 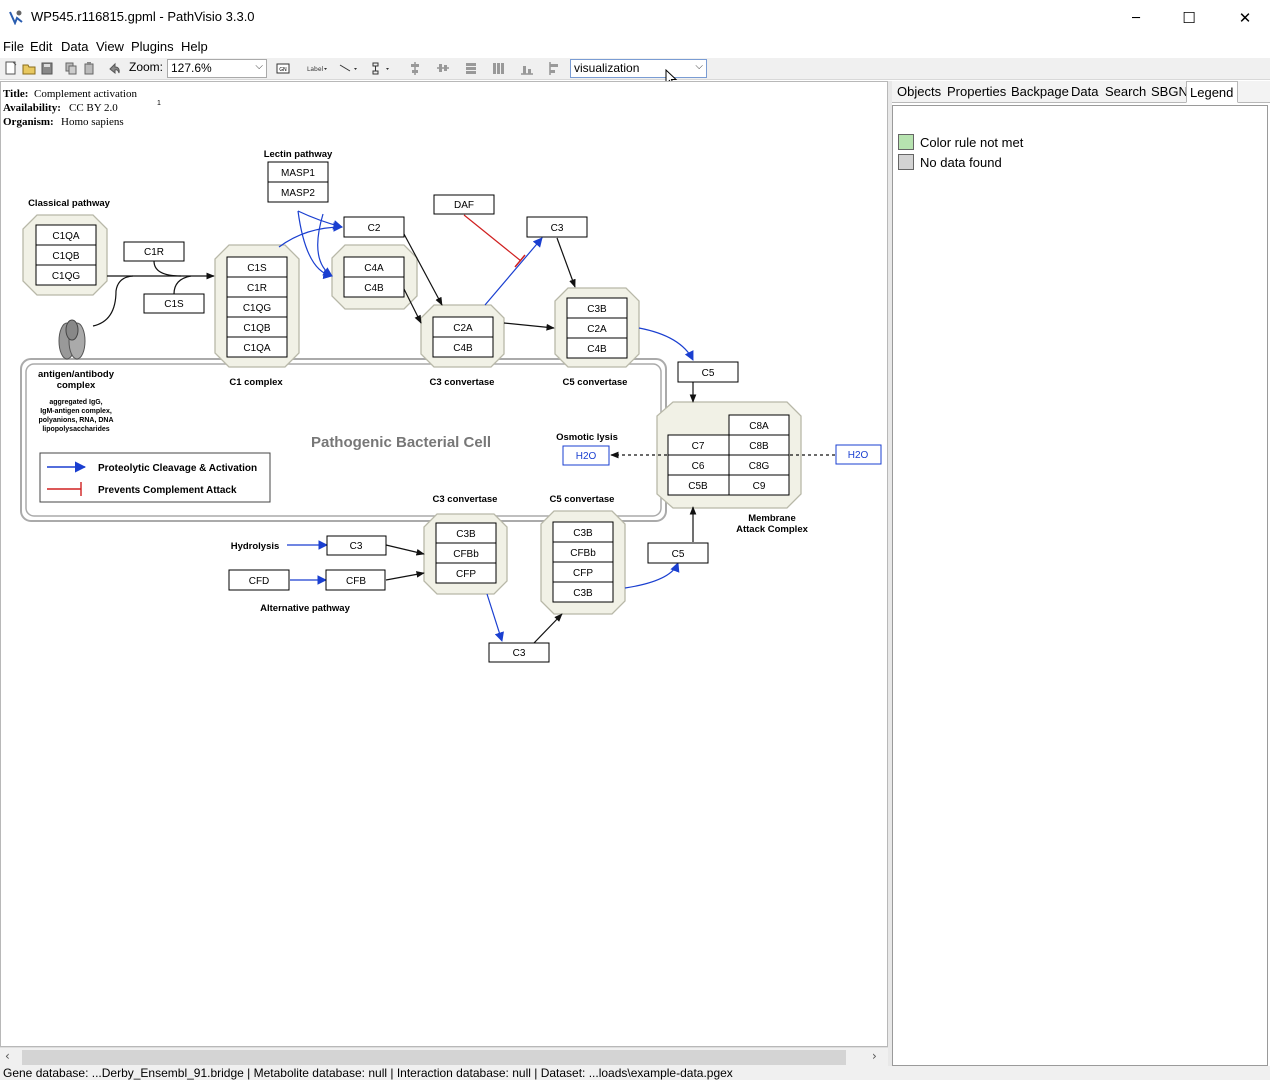 What do you see at coordinates (317, 68) in the screenshot?
I see `label-icon: Label` at bounding box center [317, 68].